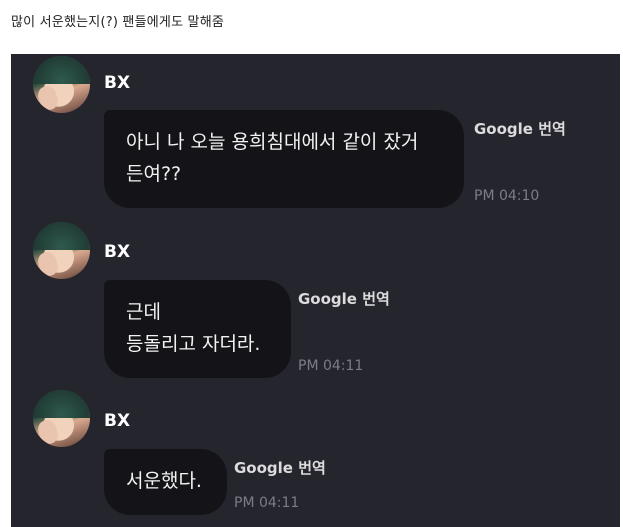 This screenshot has width=623, height=527. Describe the element at coordinates (193, 344) in the screenshot. I see `message-text-line: 등돌리고 자더라.` at that location.